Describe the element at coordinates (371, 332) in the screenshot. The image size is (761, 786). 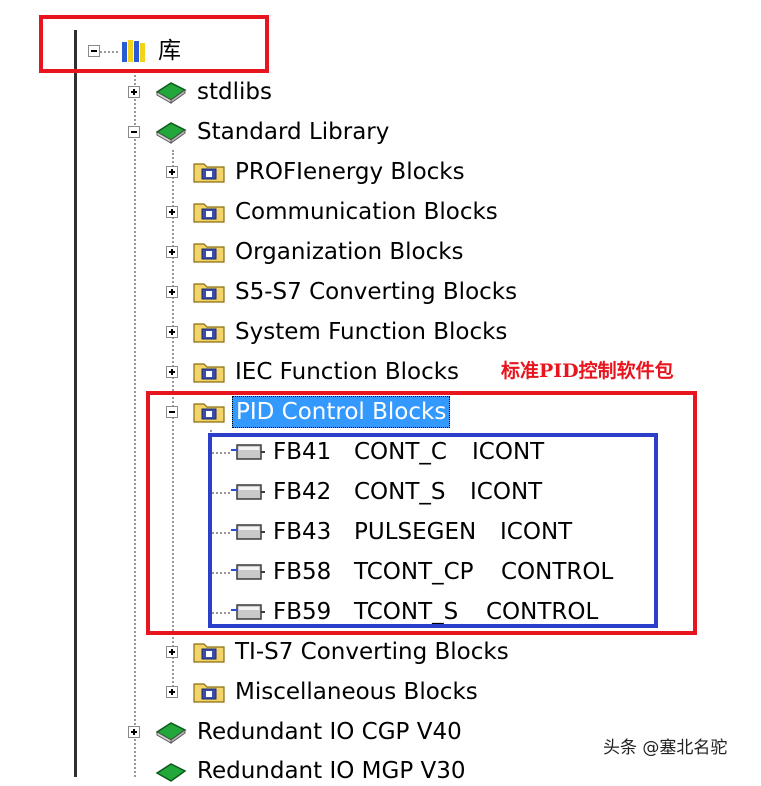
I see `tree-item-folder: System Function Blocks` at that location.